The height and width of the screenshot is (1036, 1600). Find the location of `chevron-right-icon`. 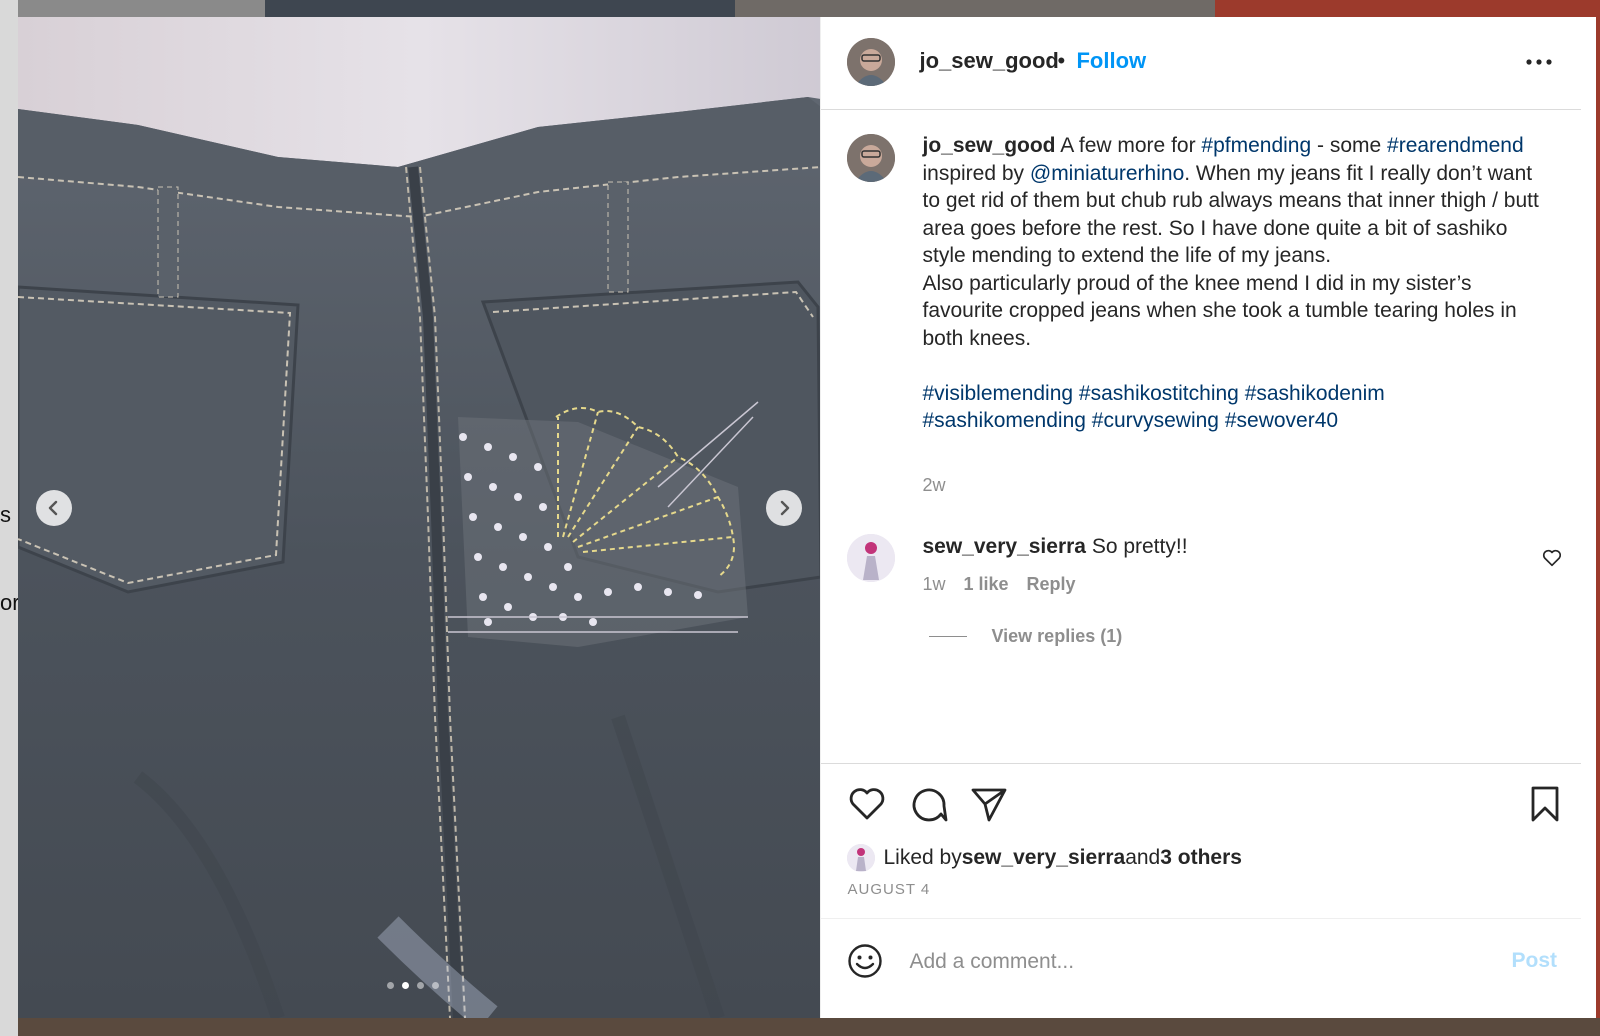

chevron-right-icon is located at coordinates (785, 508).